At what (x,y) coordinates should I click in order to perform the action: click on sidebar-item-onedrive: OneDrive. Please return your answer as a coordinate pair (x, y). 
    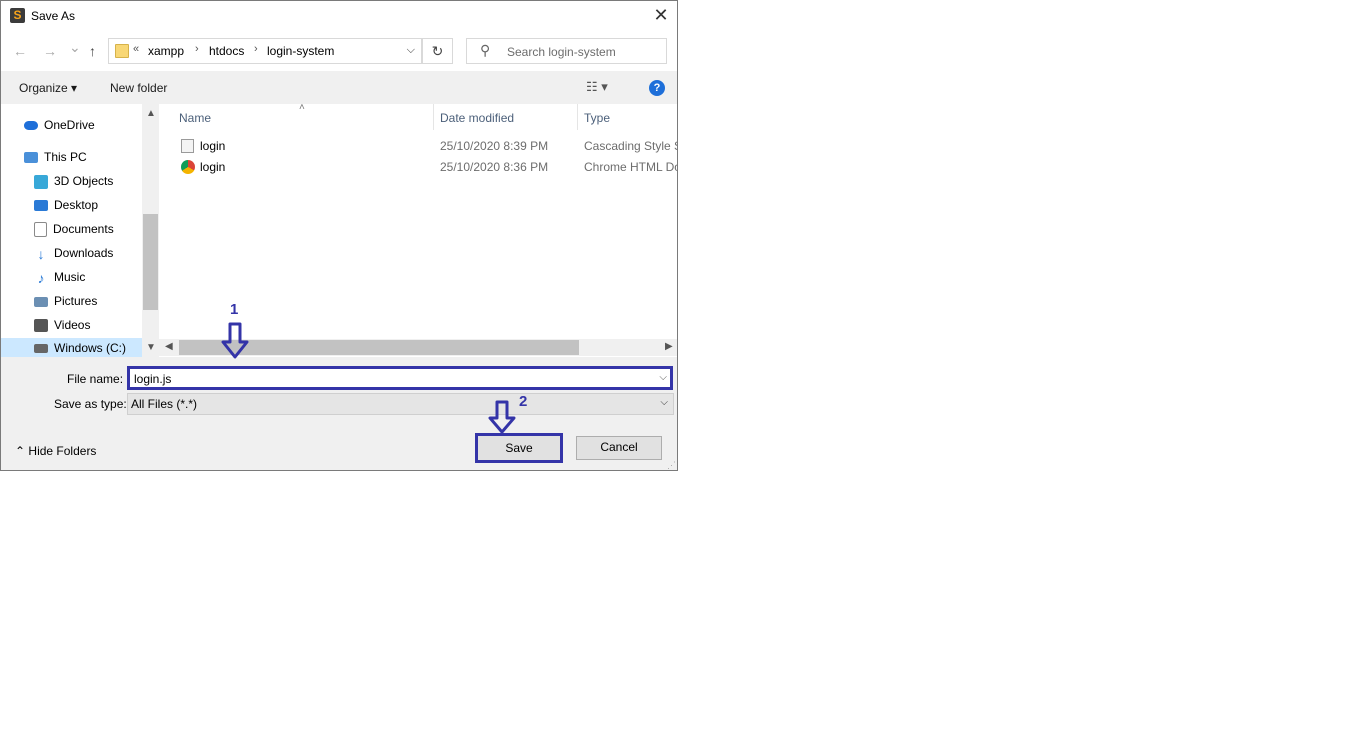
    Looking at the image, I should click on (59, 125).